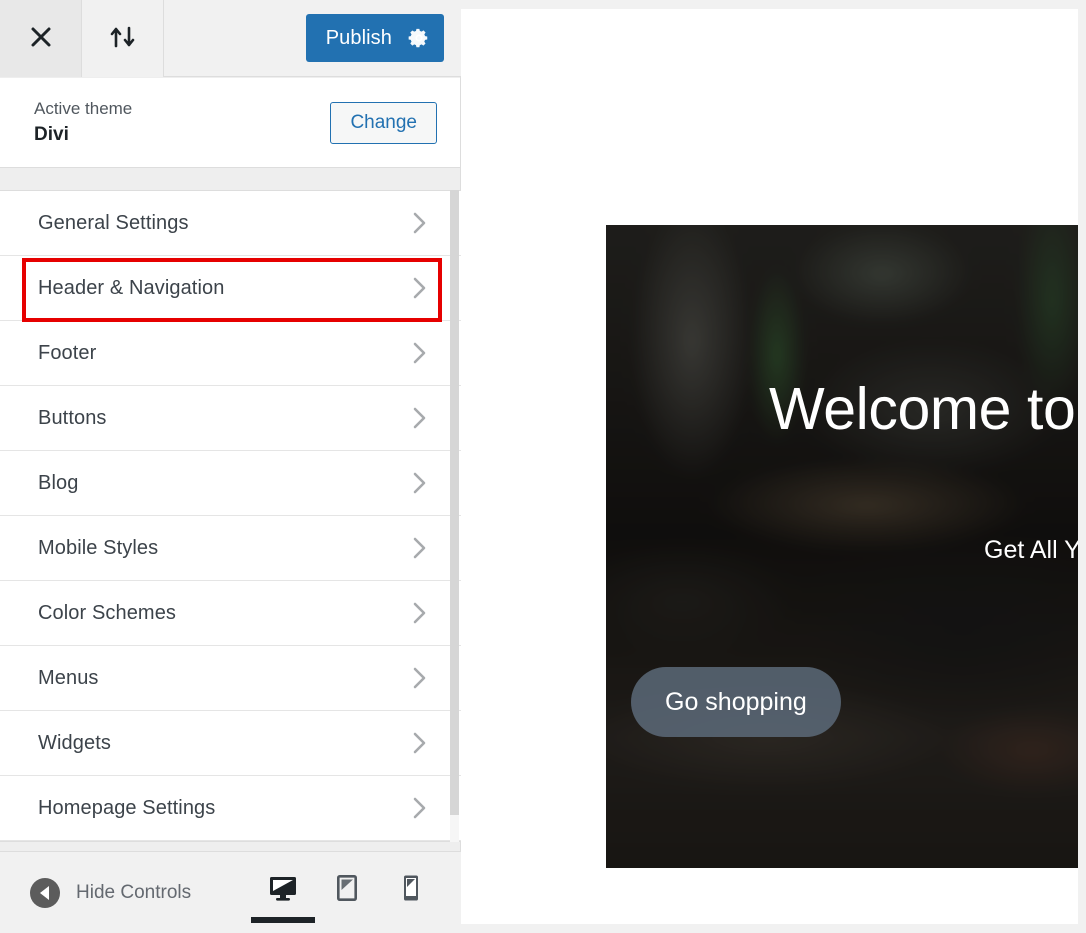 The height and width of the screenshot is (933, 1086). I want to click on close-icon, so click(41, 38).